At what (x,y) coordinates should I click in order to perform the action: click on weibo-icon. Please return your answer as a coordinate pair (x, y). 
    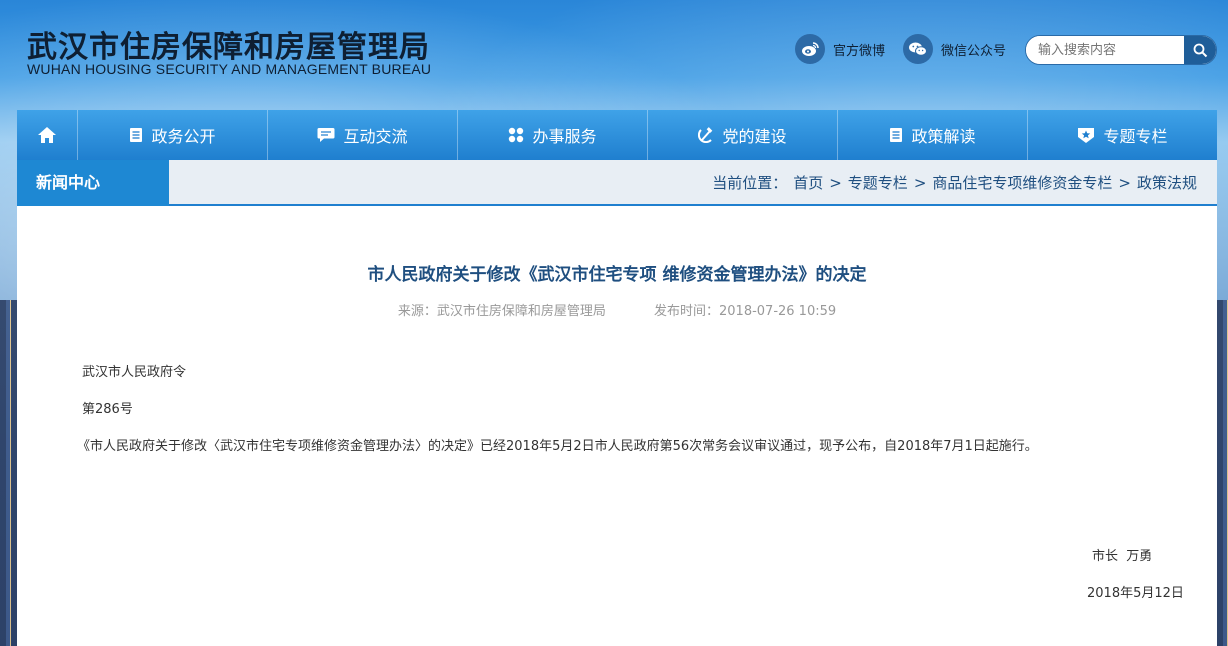
    Looking at the image, I should click on (810, 49).